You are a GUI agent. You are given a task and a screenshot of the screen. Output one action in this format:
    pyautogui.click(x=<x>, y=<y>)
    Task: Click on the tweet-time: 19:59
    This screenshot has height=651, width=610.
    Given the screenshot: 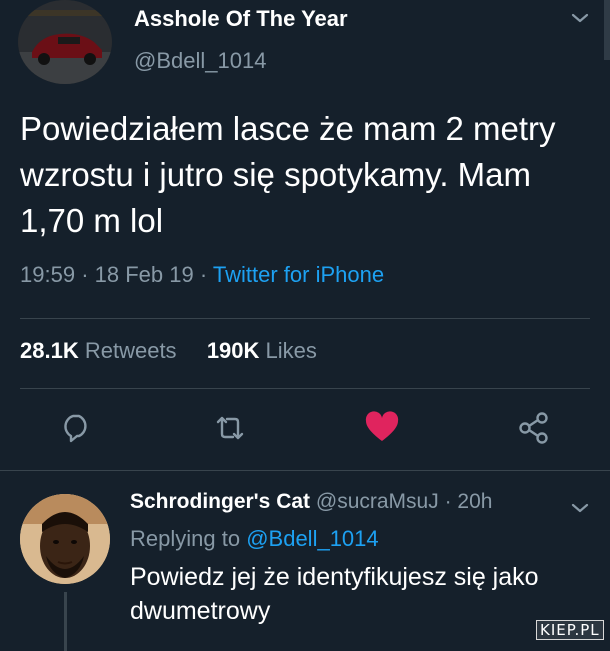 What is the action you would take?
    pyautogui.click(x=47, y=274)
    